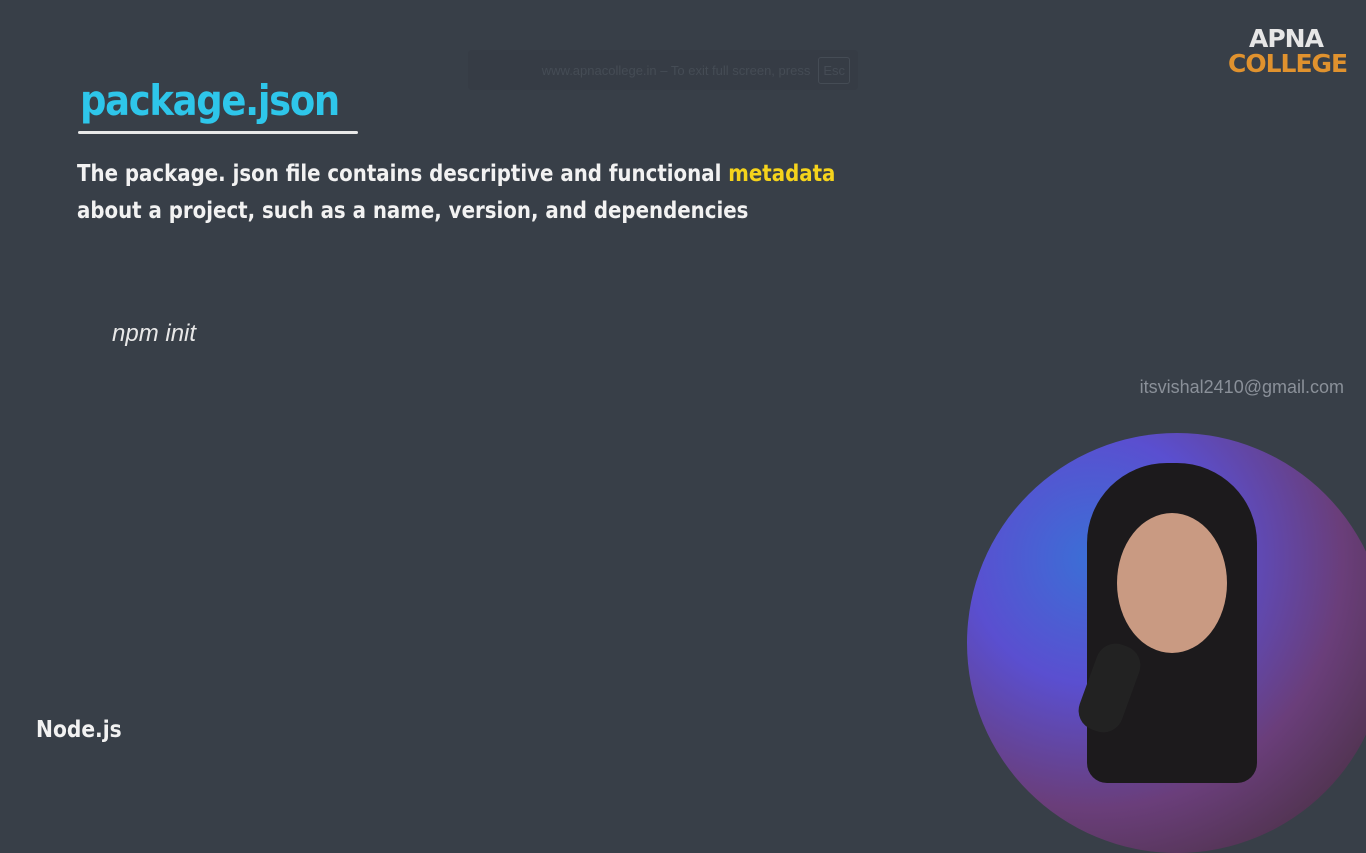  I want to click on apna-college-logo: APNA COLLEGE, so click(1288, 51).